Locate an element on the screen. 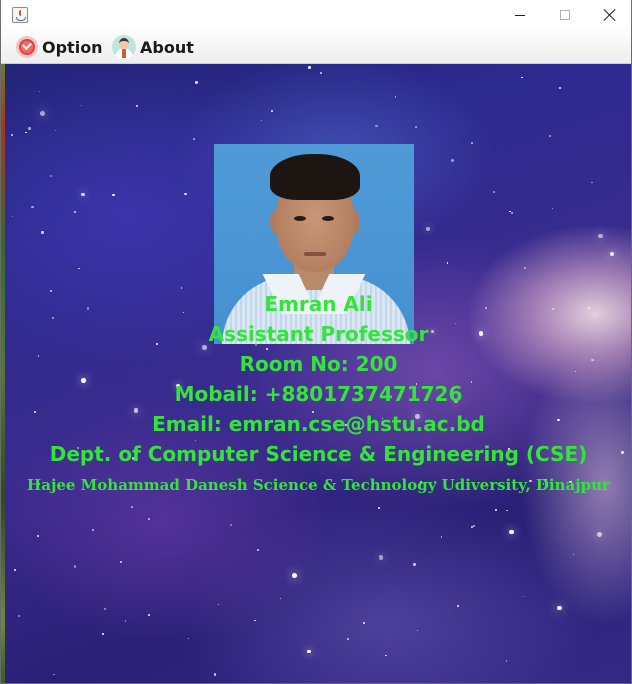 The image size is (632, 684). java-cup-icon is located at coordinates (20, 15).